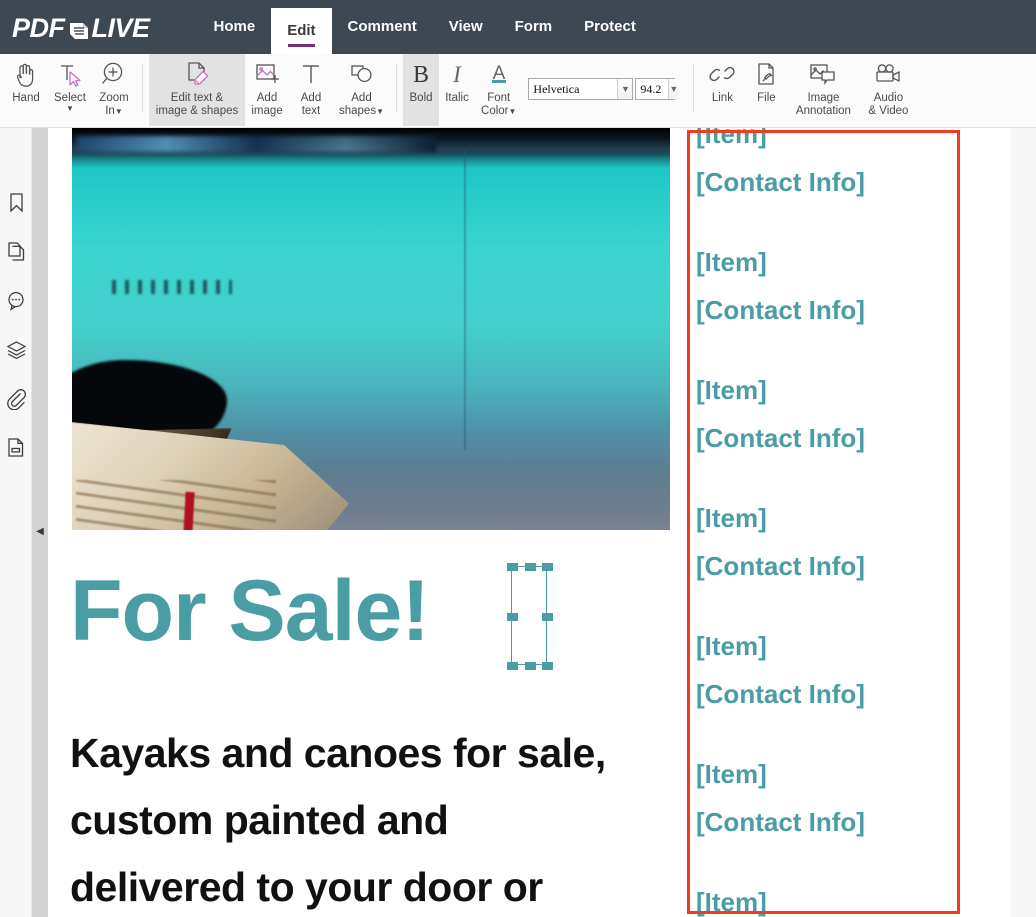 This screenshot has height=917, width=1036. I want to click on svg-text: I, so click(457, 74).